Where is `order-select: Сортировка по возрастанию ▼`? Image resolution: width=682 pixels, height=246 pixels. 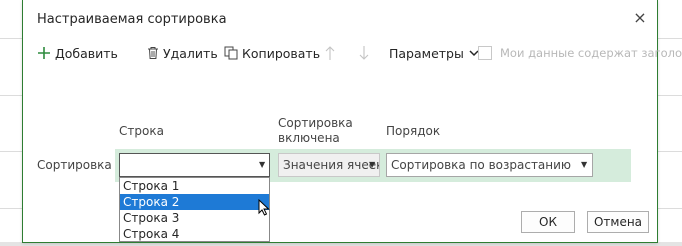 order-select: Сортировка по возрастанию ▼ is located at coordinates (489, 165).